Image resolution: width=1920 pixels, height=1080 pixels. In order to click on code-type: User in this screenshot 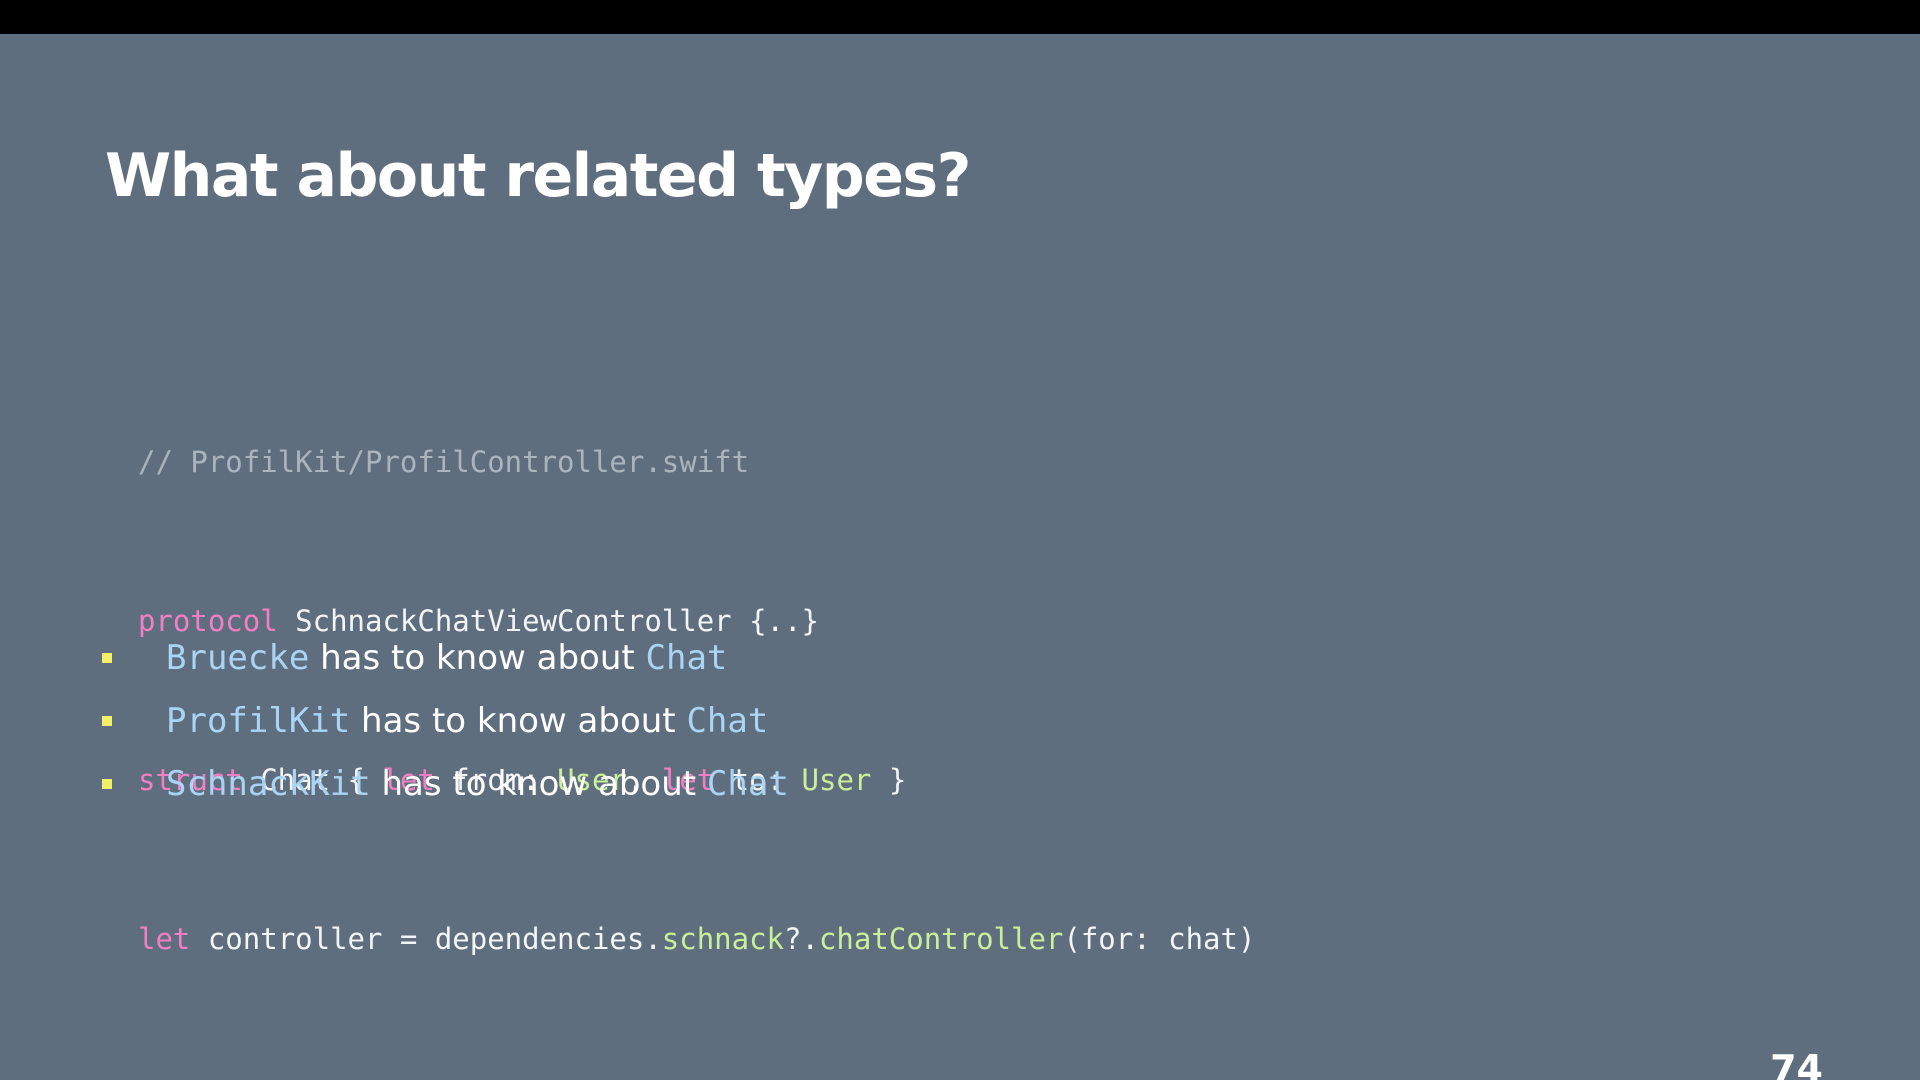, I will do `click(836, 780)`.